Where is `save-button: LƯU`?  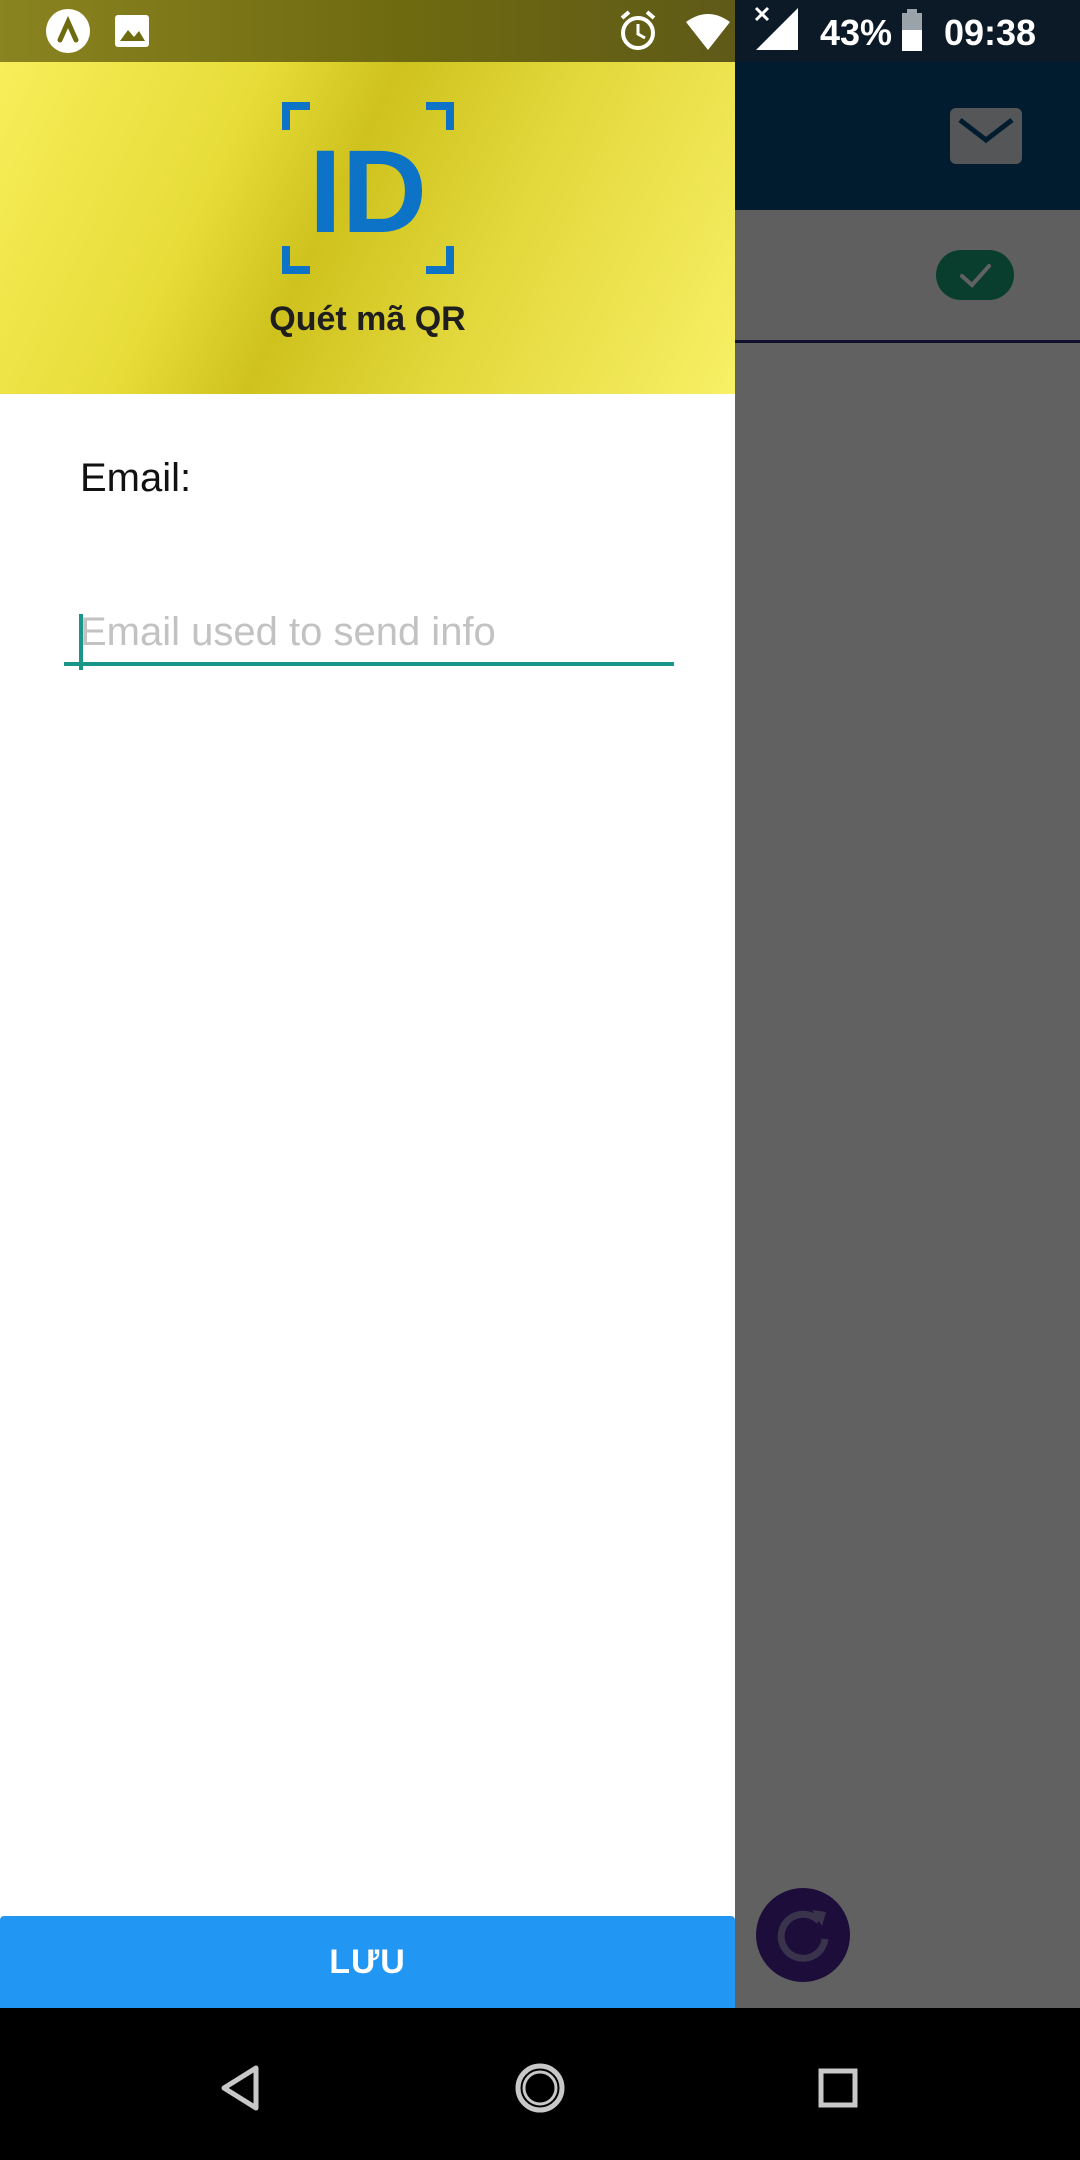 save-button: LƯU is located at coordinates (367, 1962).